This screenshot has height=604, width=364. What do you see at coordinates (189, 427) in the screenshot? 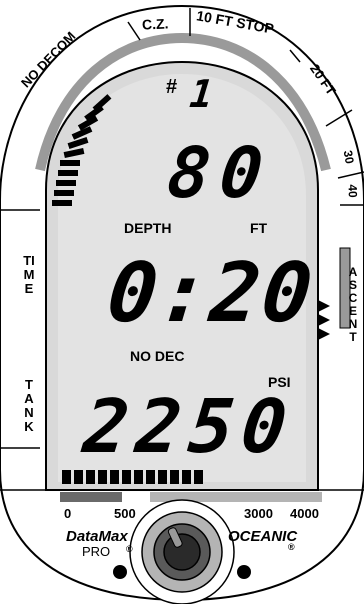
I see `tank-pressure-value: 2250` at bounding box center [189, 427].